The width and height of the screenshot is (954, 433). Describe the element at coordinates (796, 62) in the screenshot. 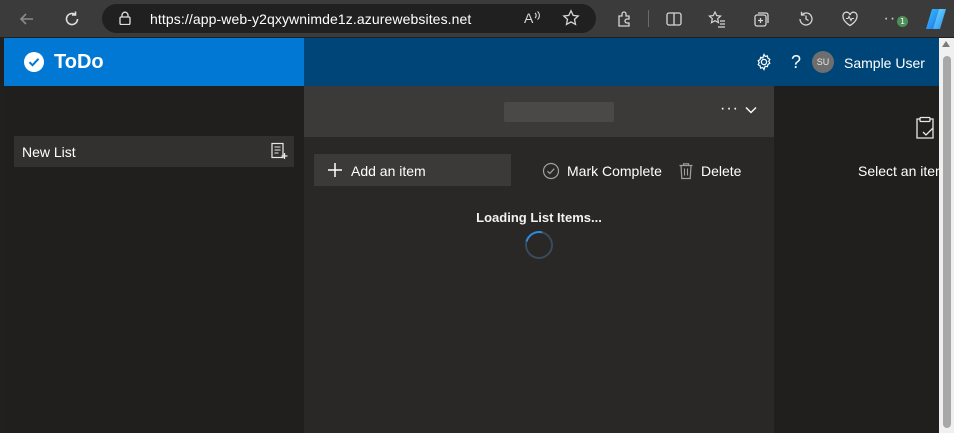

I see `help-icon: ?` at that location.